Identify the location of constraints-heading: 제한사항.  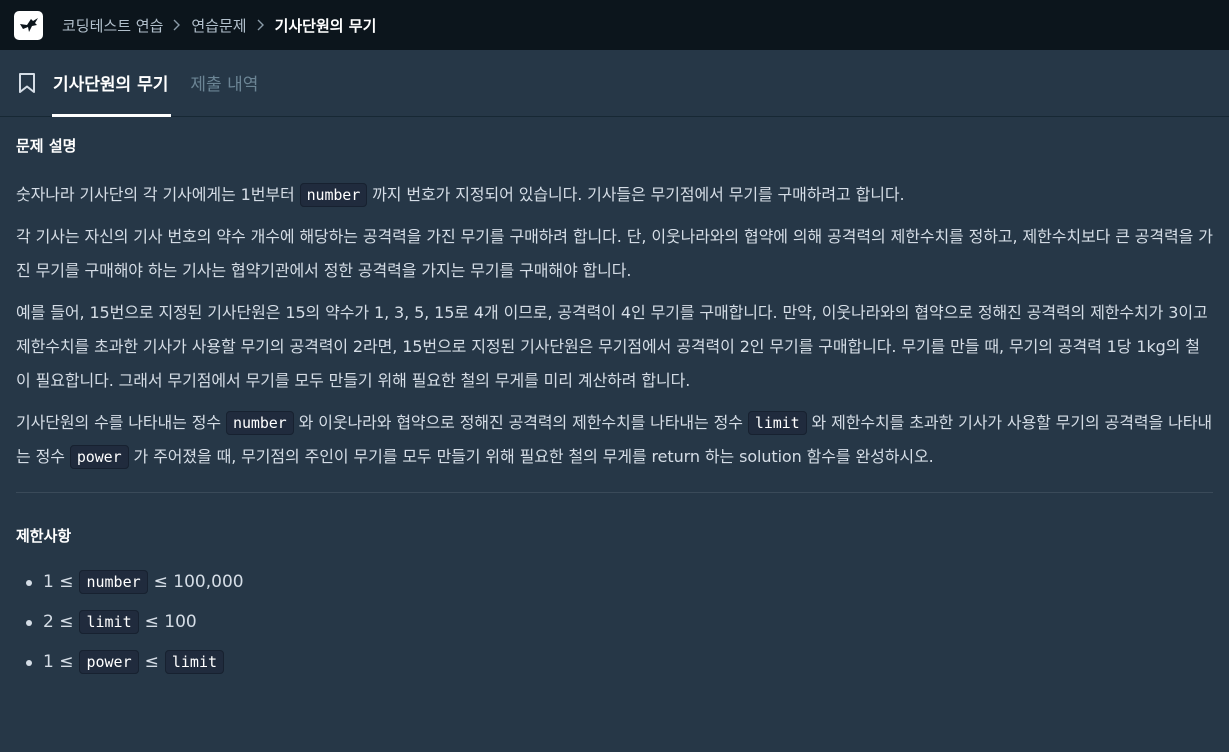
(44, 536).